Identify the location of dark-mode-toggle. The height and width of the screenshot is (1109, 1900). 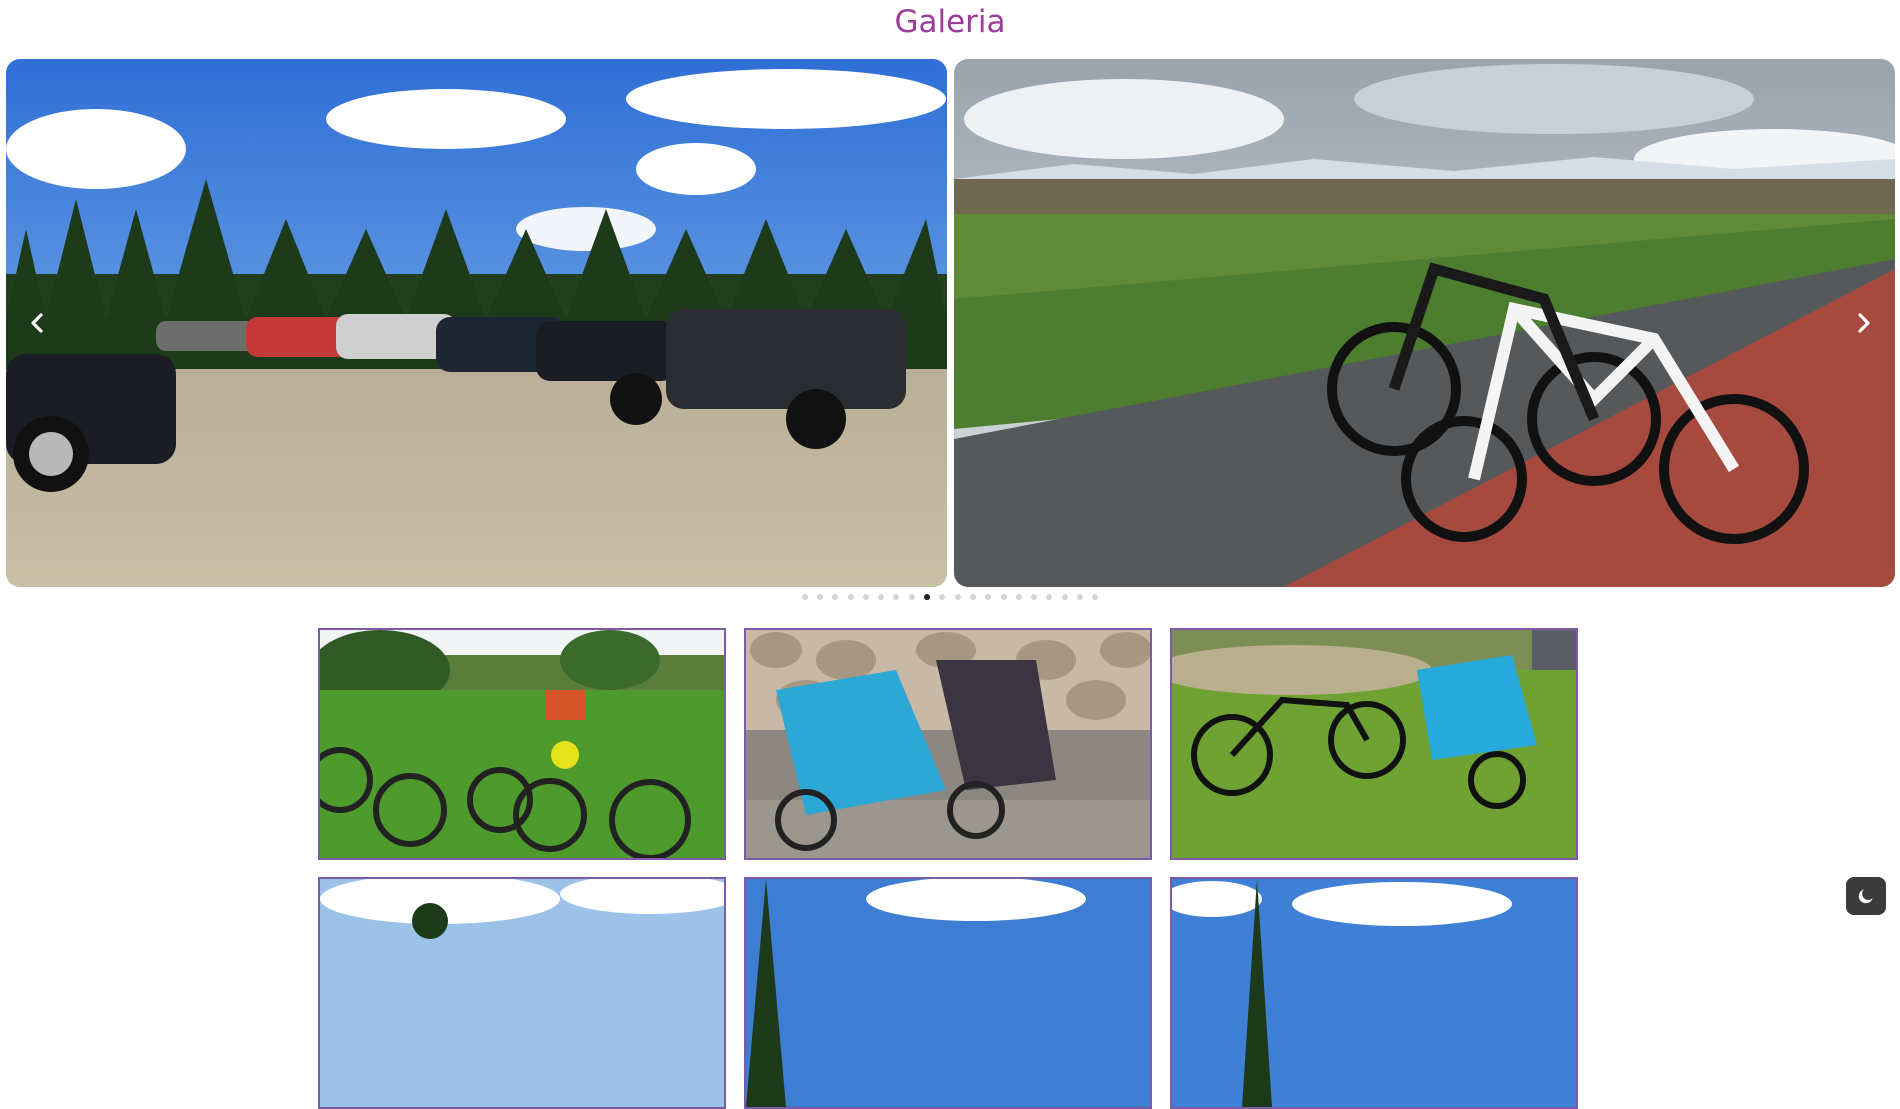
(1866, 896).